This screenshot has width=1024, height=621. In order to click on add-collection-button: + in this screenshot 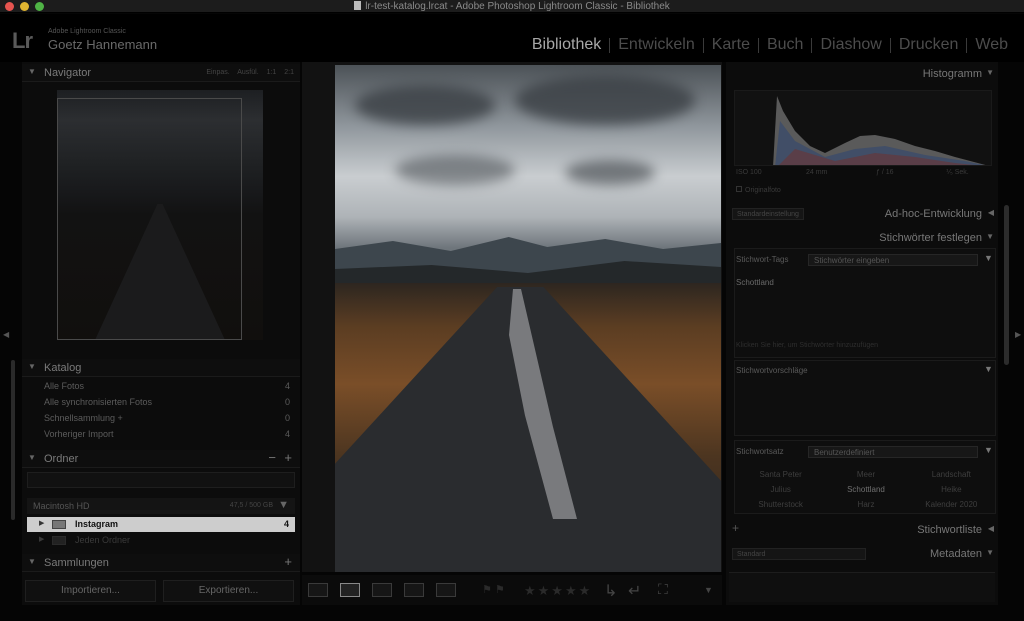, I will do `click(288, 561)`.